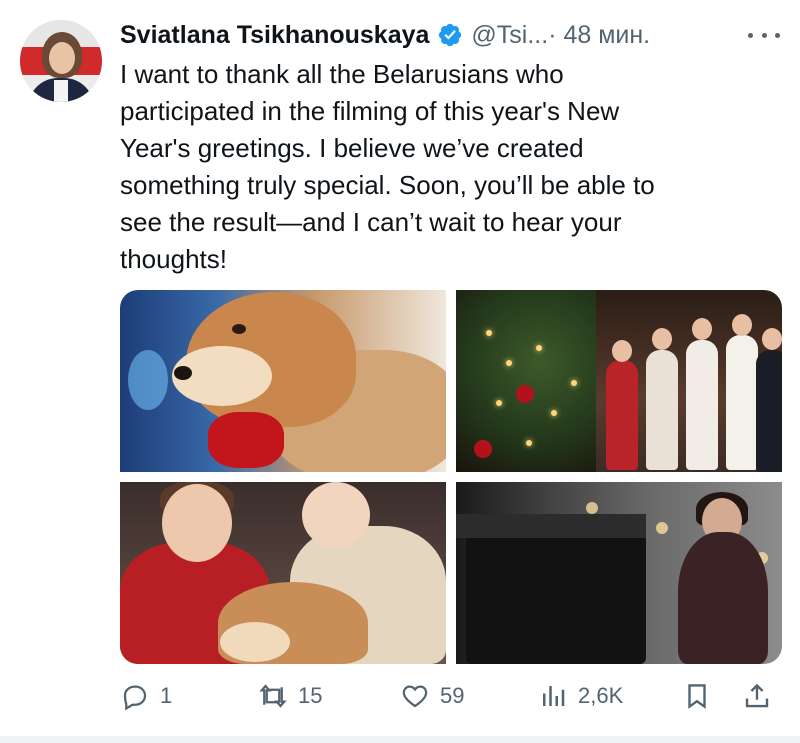  I want to click on photo-children-with-dog, so click(283, 573).